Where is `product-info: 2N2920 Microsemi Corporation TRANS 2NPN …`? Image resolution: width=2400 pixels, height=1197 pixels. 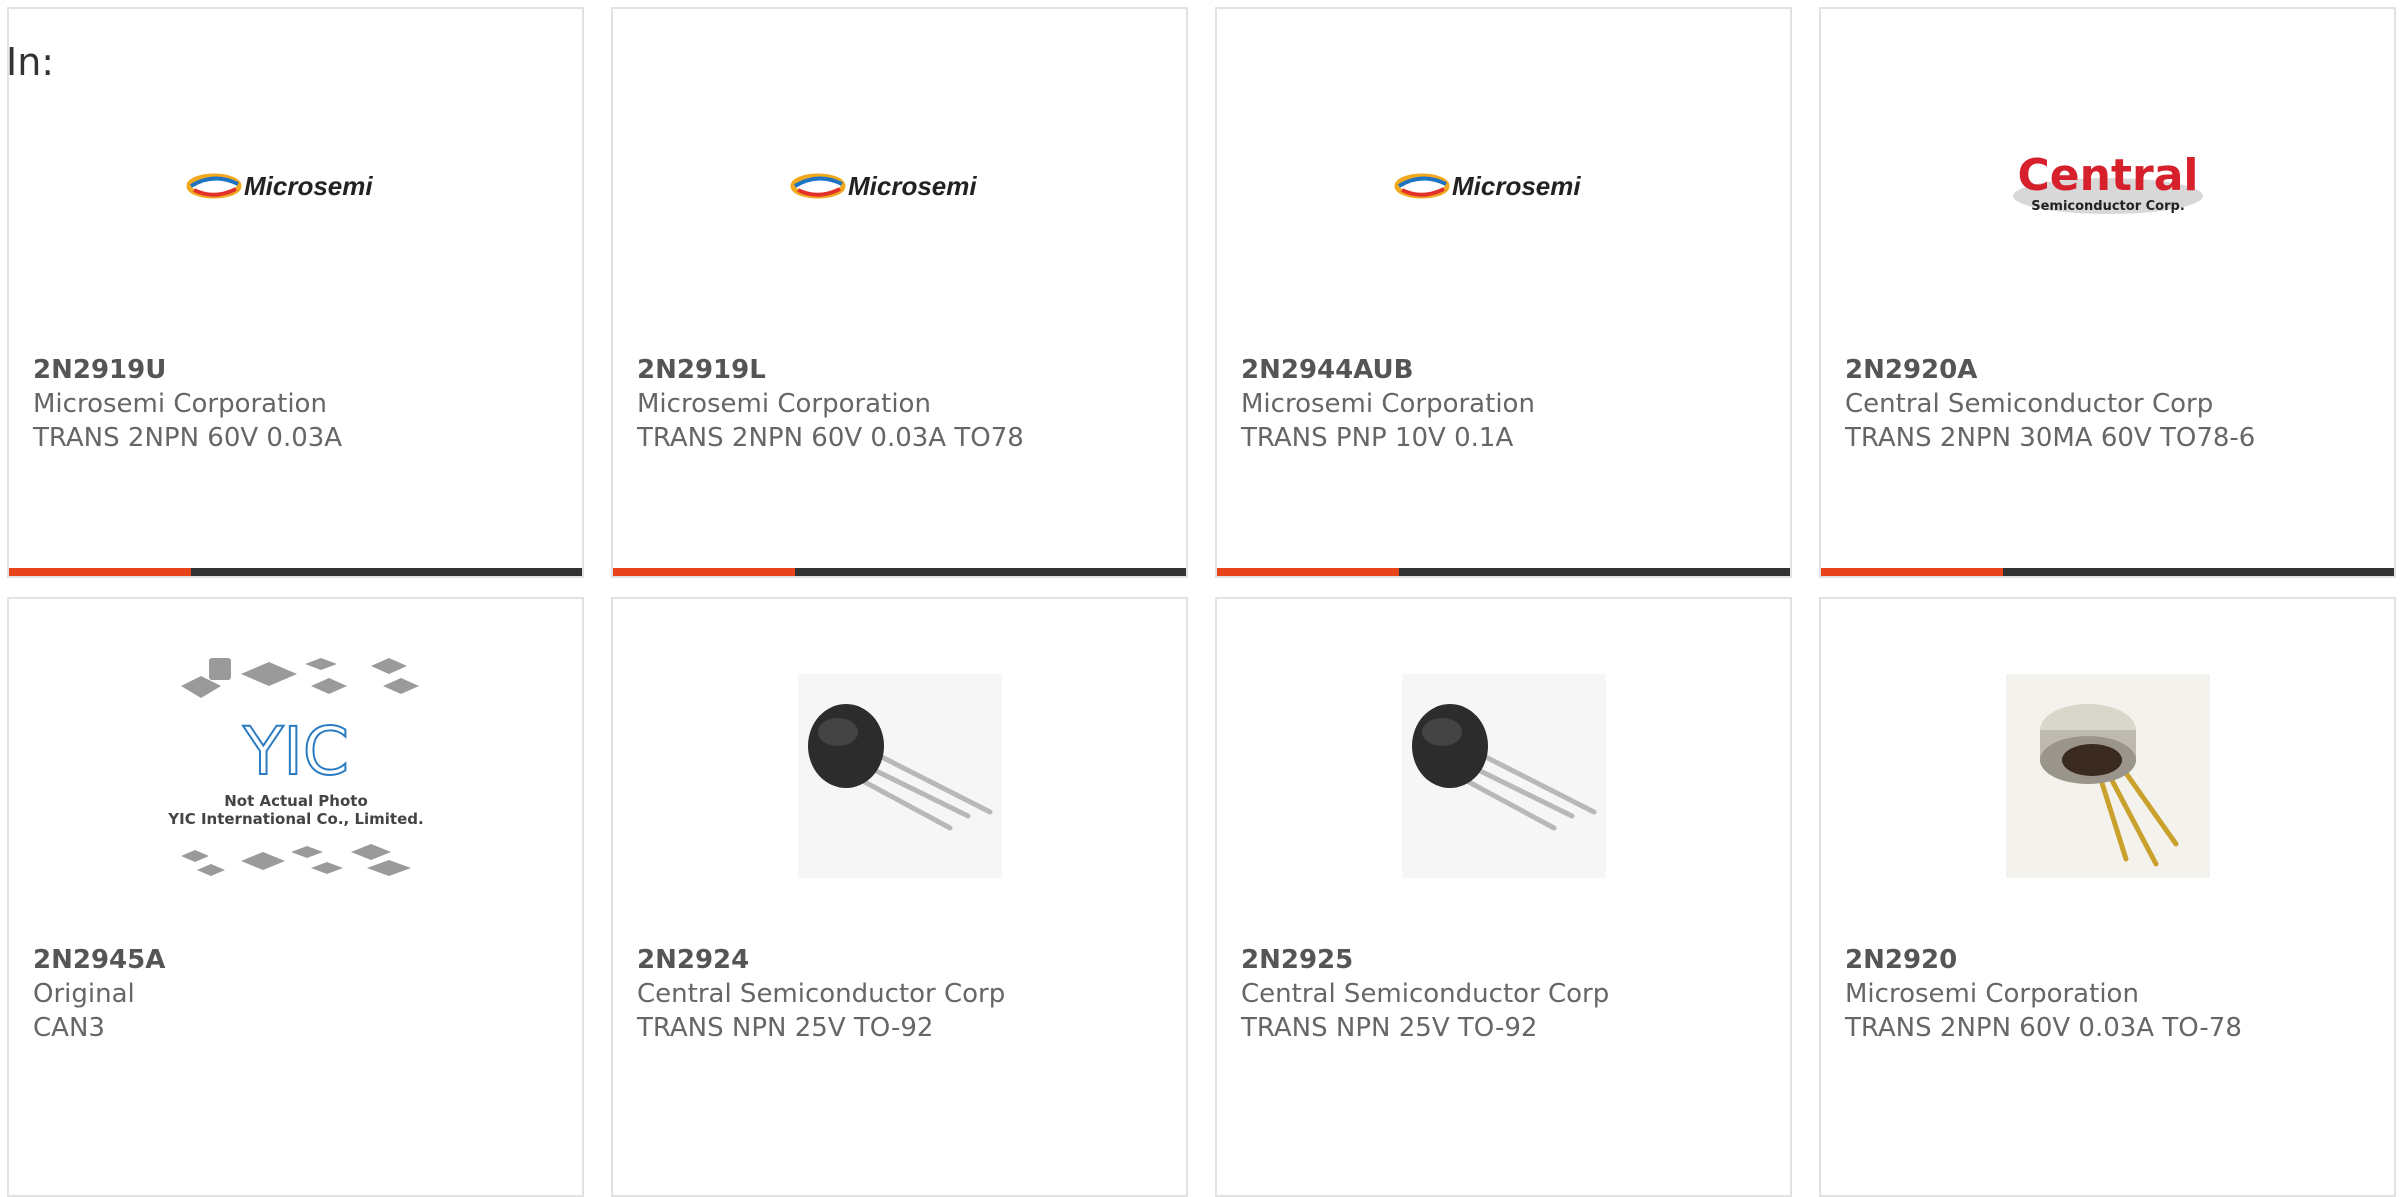
product-info: 2N2920 Microsemi Corporation TRANS 2NPN … is located at coordinates (2043, 994).